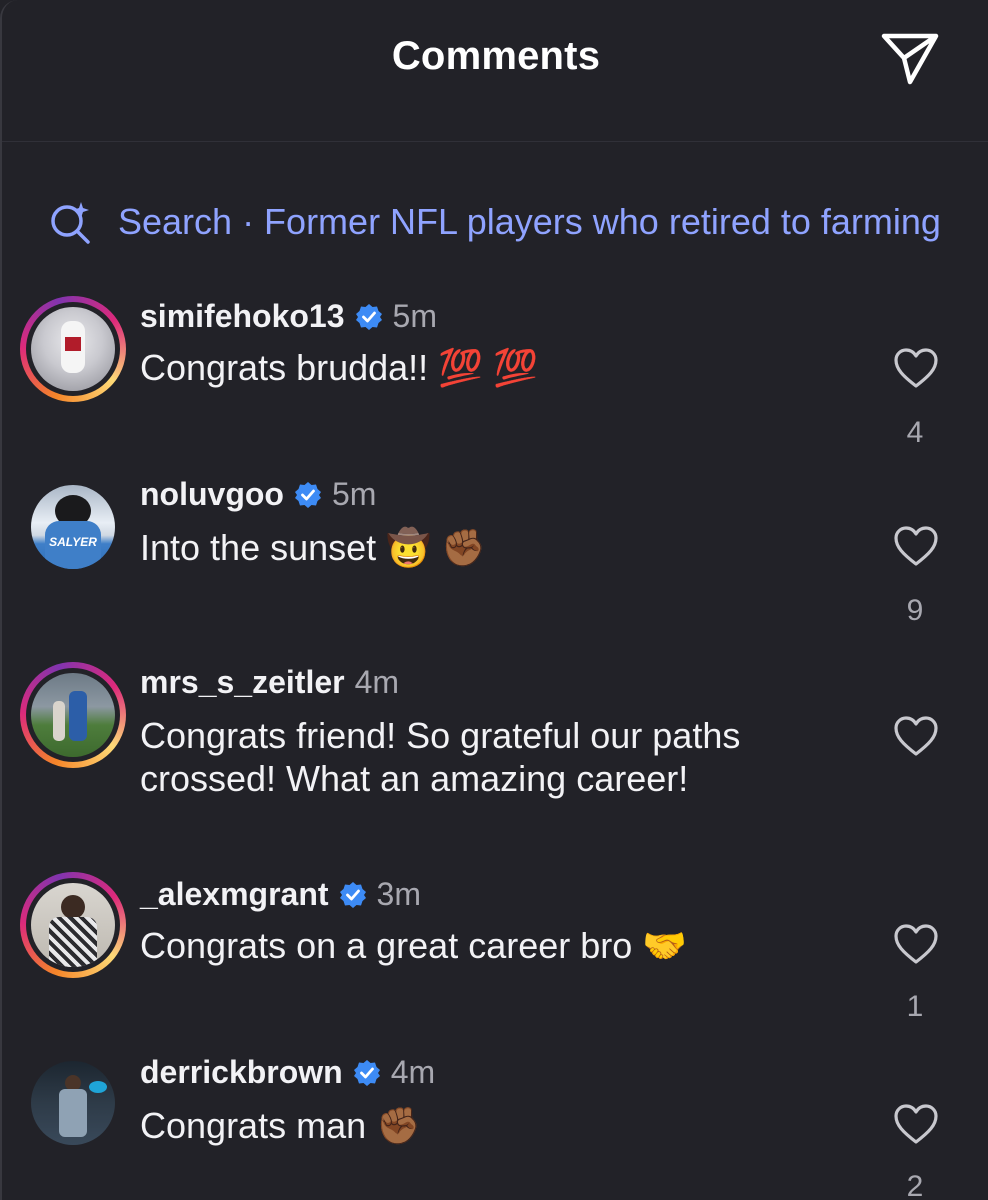 The height and width of the screenshot is (1200, 988). I want to click on avatar: SALYER, so click(73, 527).